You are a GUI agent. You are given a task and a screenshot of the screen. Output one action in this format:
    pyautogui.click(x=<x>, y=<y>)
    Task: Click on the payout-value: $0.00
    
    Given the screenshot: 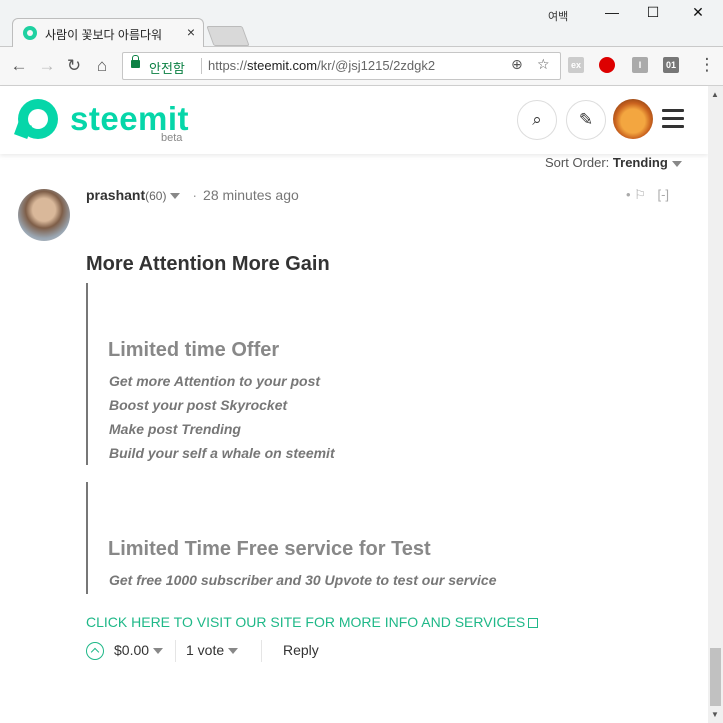 What is the action you would take?
    pyautogui.click(x=139, y=650)
    